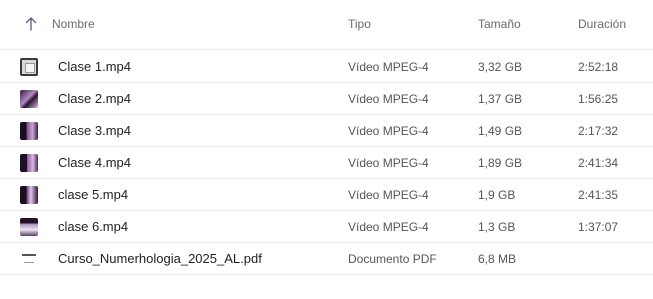  Describe the element at coordinates (392, 259) in the screenshot. I see `file-type: Documento PDF` at that location.